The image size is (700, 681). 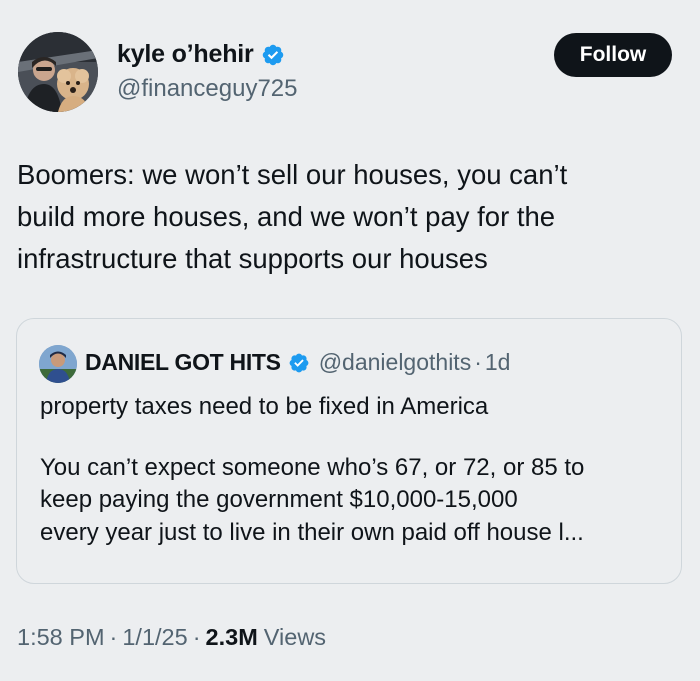 What do you see at coordinates (207, 89) in the screenshot?
I see `author-handle: @financeguy725` at bounding box center [207, 89].